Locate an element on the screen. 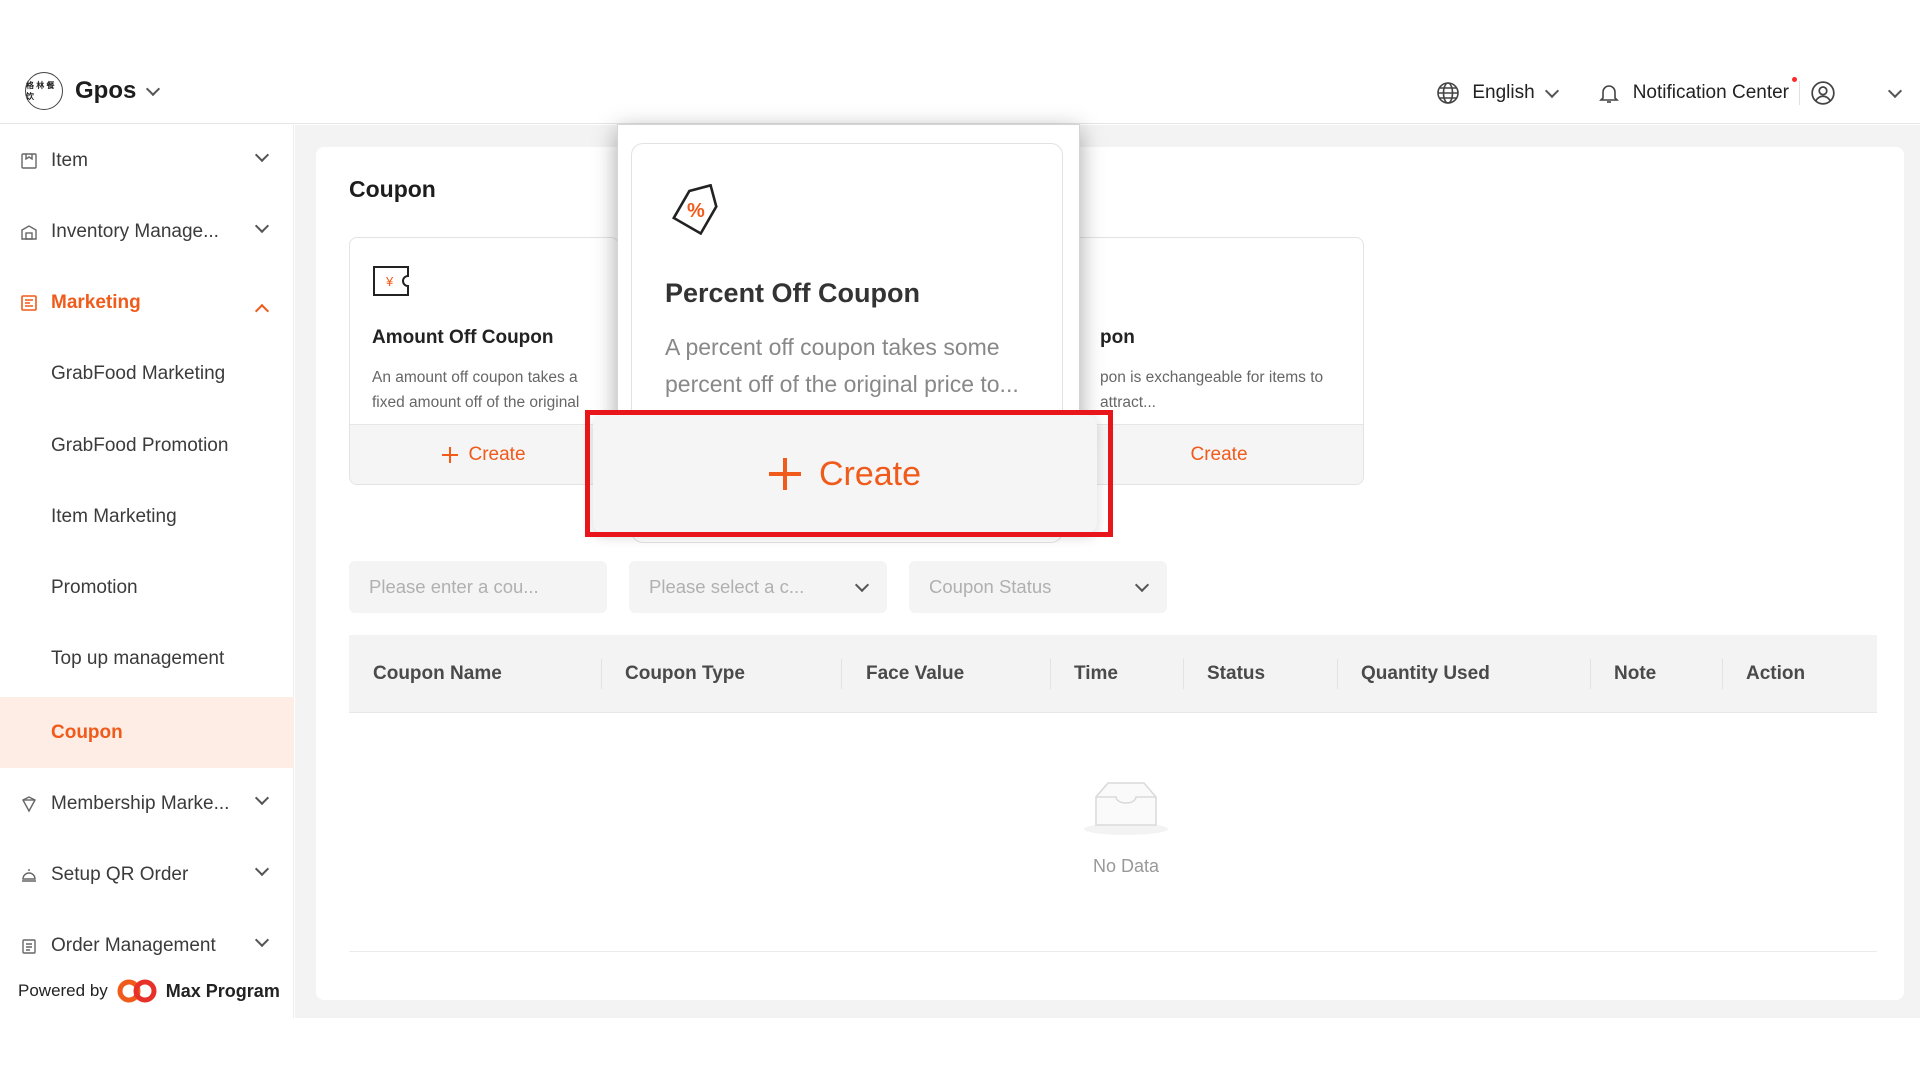 Image resolution: width=1920 pixels, height=1080 pixels. notification-label: Notification Center is located at coordinates (1710, 92).